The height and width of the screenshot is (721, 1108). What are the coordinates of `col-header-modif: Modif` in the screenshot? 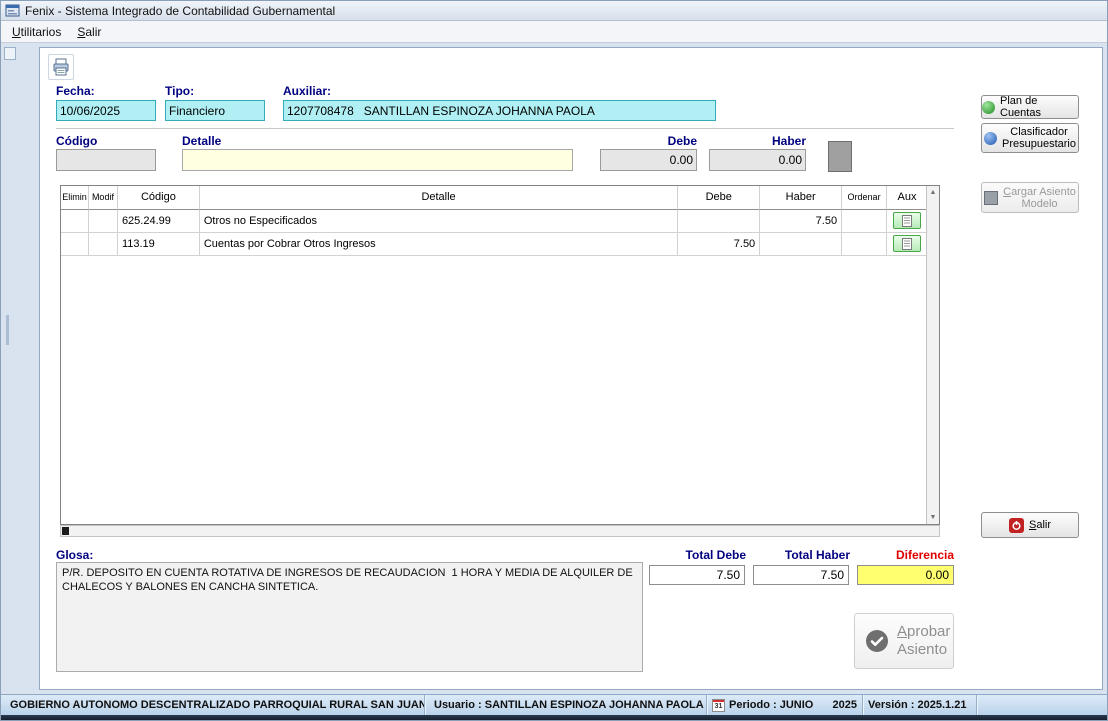 It's located at (103, 198).